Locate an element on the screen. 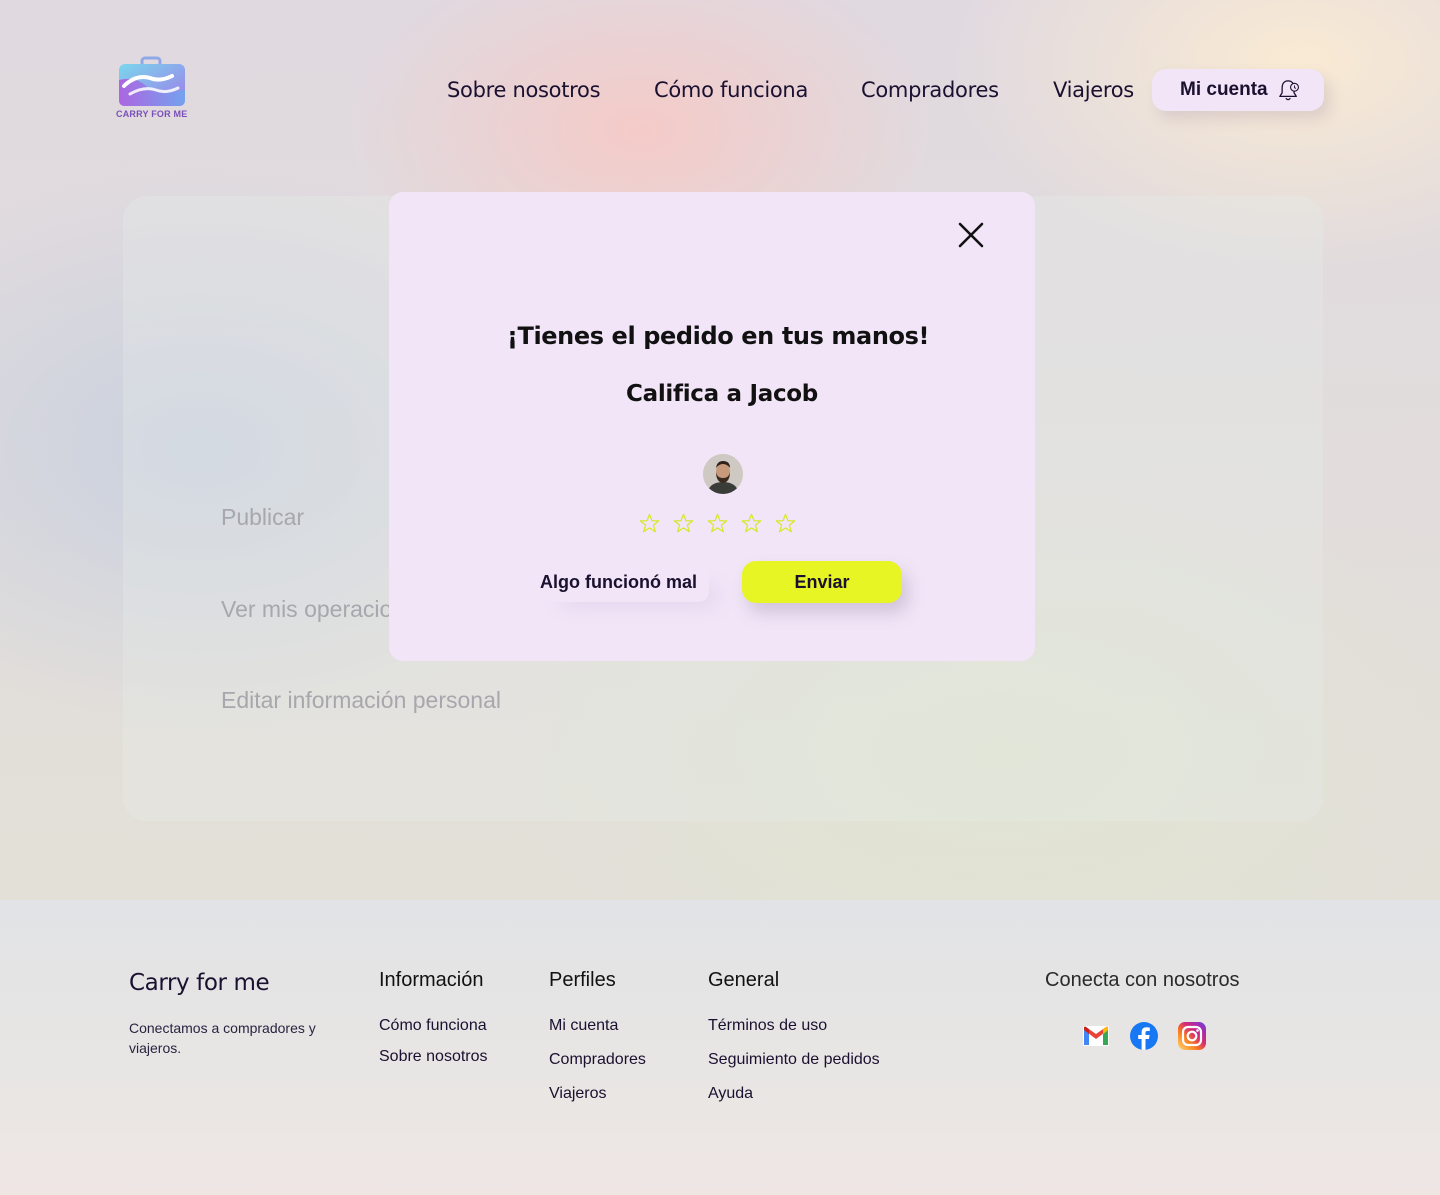  account-label: Mi cuenta is located at coordinates (1224, 89).